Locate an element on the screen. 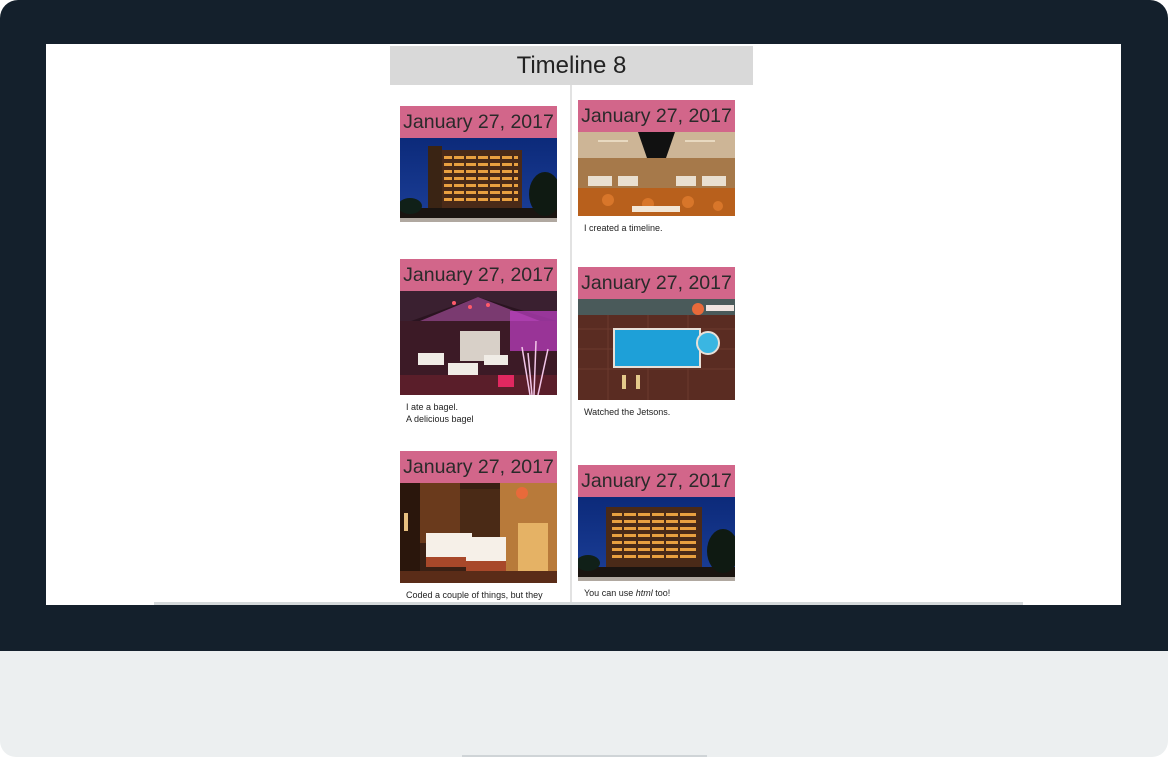 This screenshot has height=757, width=1168. entry-caption: Coded a couple of things, but they is located at coordinates (474, 595).